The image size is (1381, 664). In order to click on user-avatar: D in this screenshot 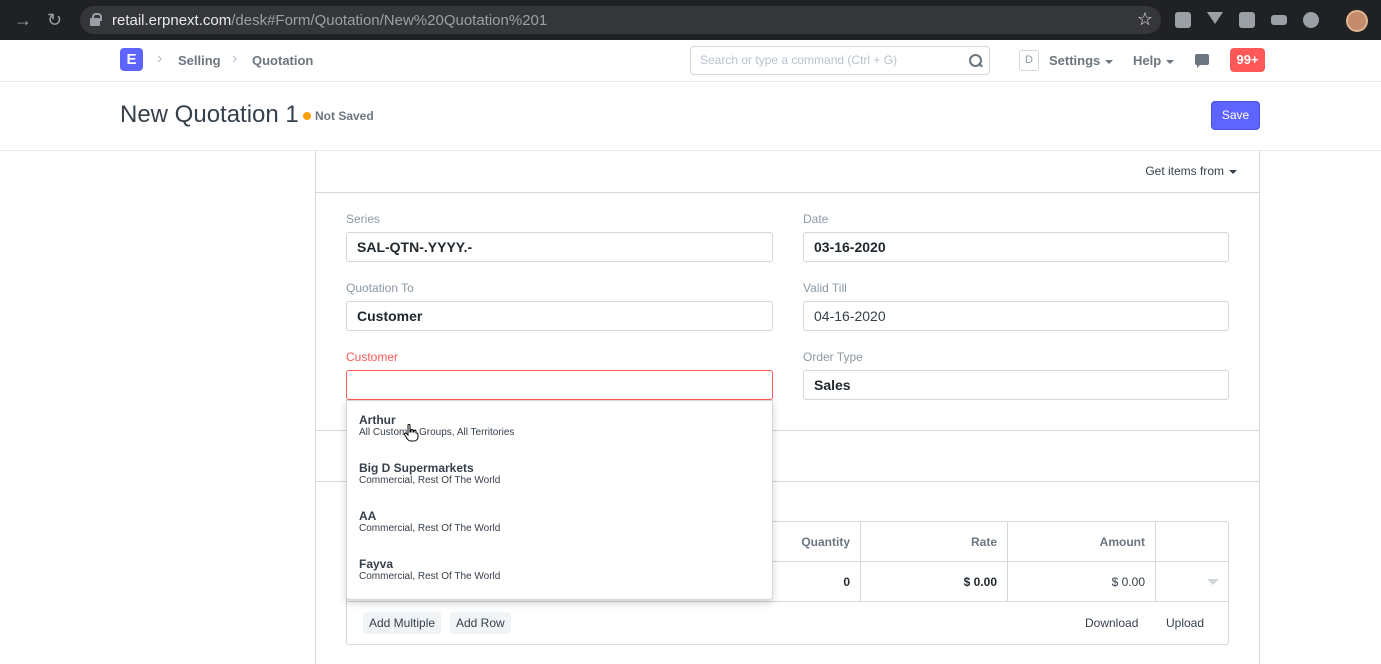, I will do `click(1029, 60)`.